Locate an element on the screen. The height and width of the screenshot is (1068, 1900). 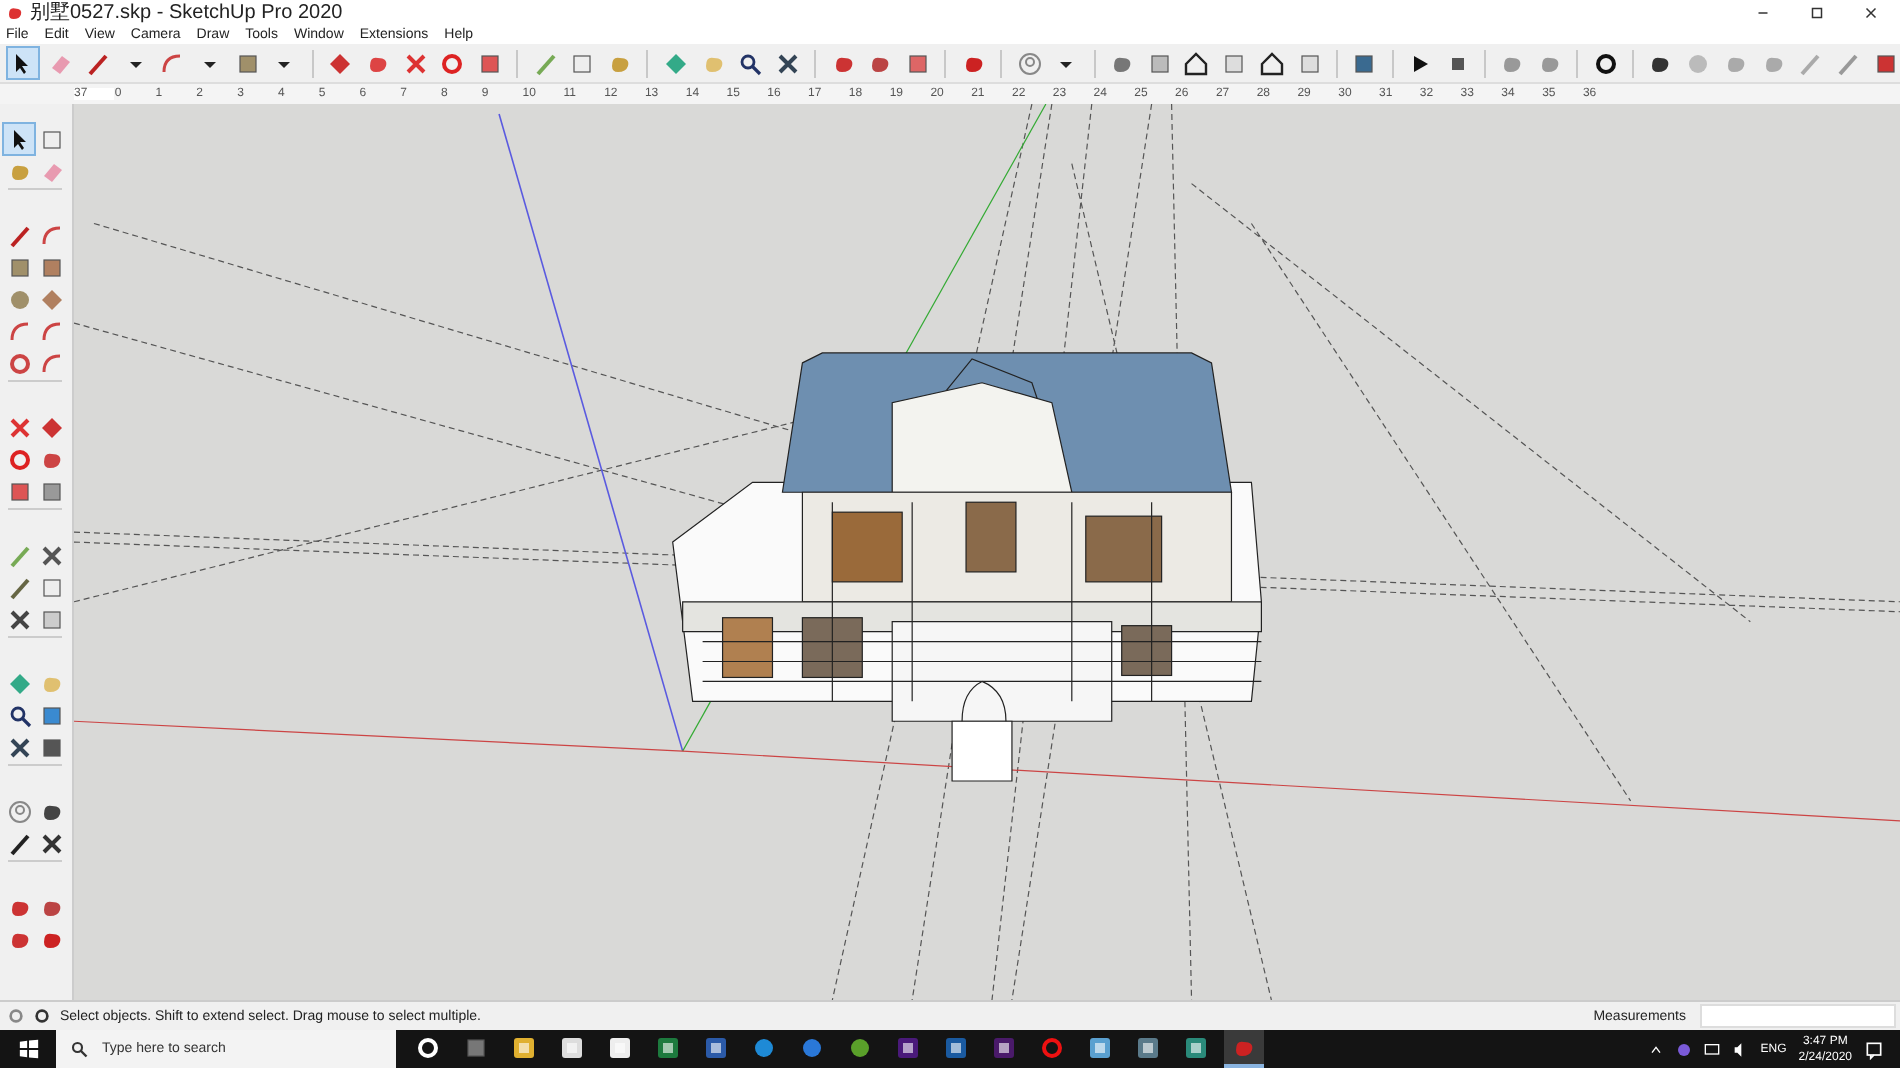
measurements-field is located at coordinates (1798, 1016).